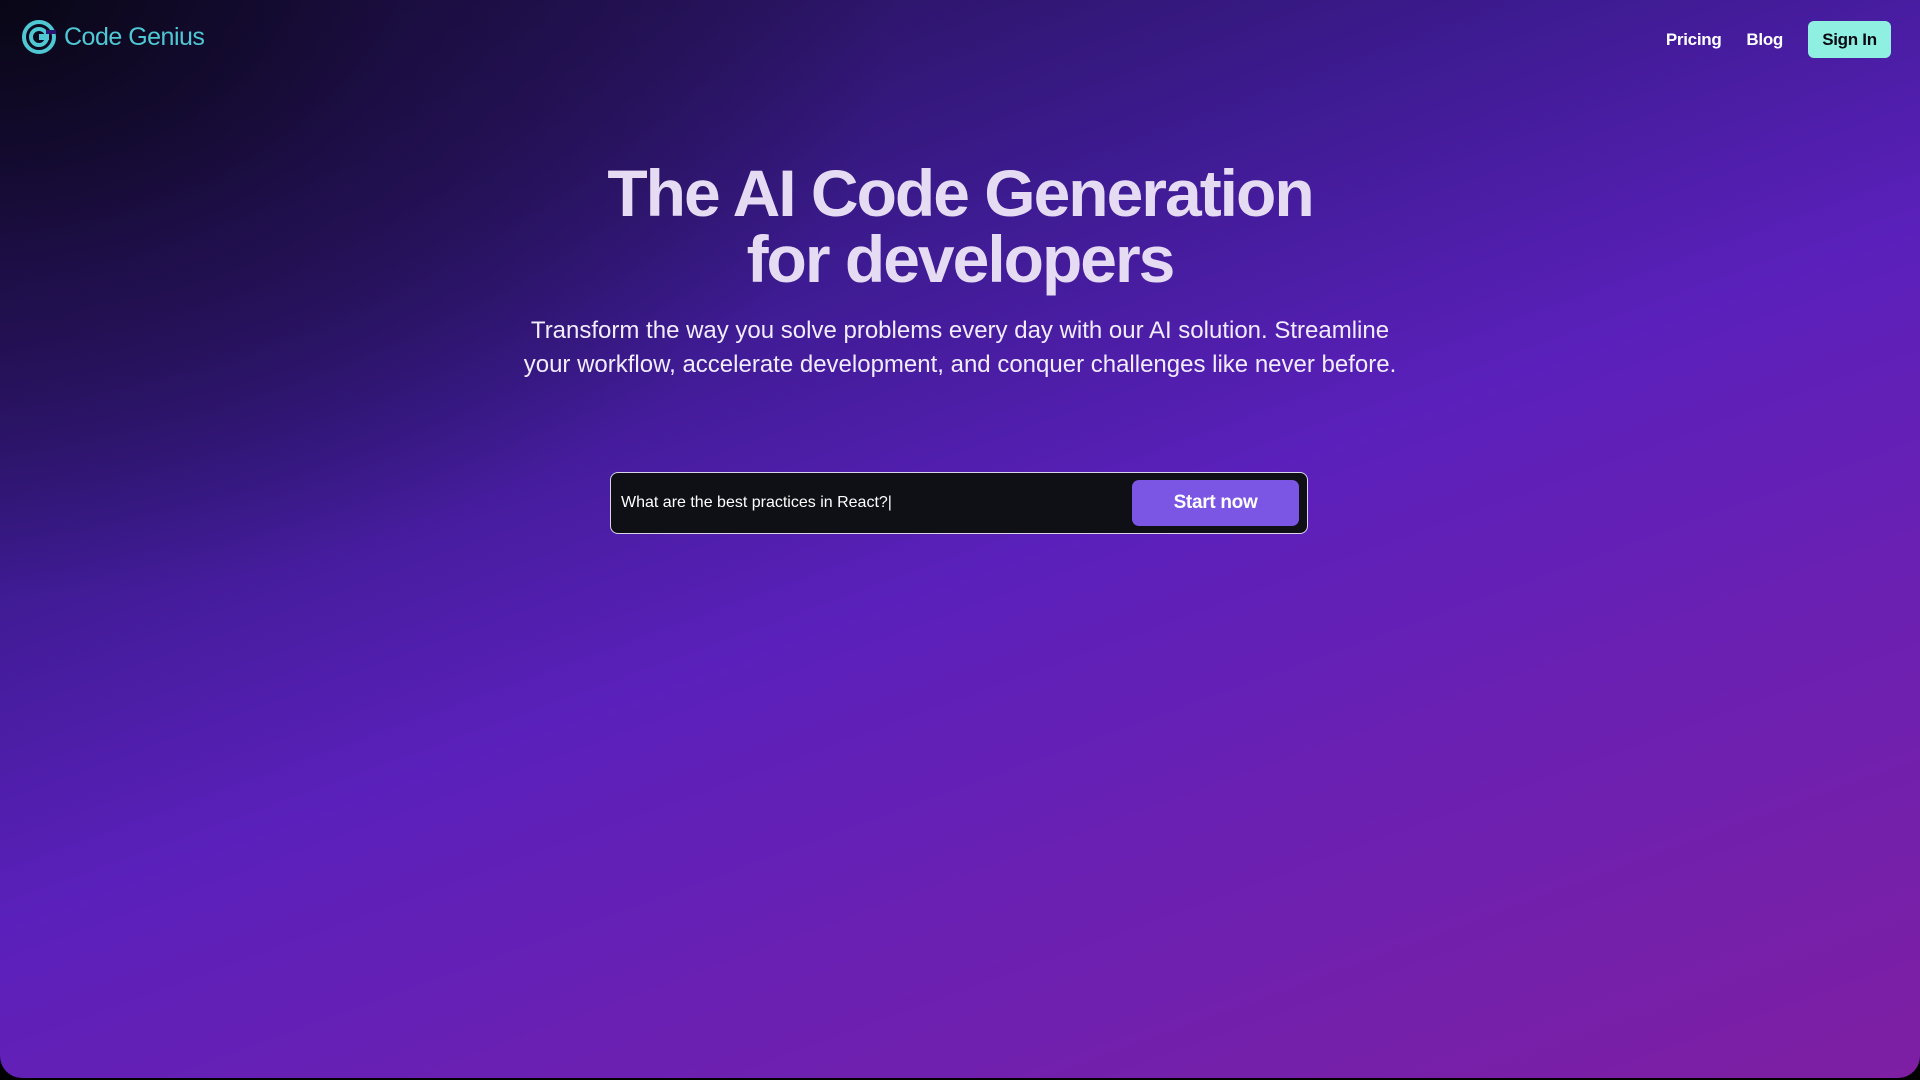  Describe the element at coordinates (134, 36) in the screenshot. I see `brand-name: Code Genius` at that location.